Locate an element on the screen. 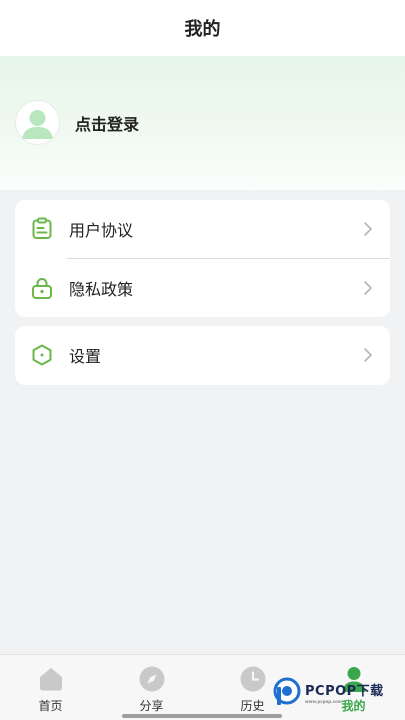  menu-item-settings: 设置 is located at coordinates (202, 355).